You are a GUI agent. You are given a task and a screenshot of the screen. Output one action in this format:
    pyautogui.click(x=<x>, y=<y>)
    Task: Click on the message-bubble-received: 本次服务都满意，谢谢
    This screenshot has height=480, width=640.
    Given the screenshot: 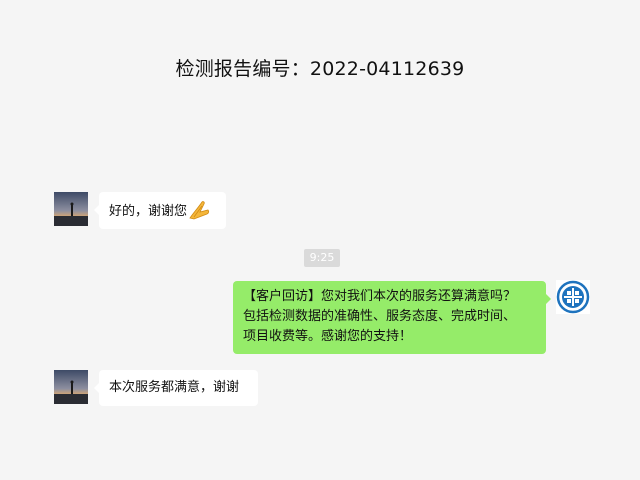 What is the action you would take?
    pyautogui.click(x=176, y=388)
    